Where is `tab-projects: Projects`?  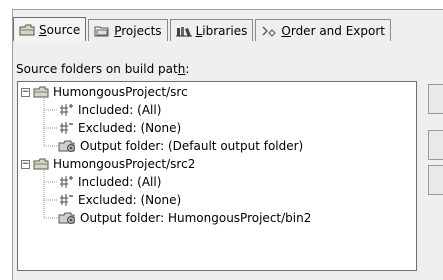
tab-projects: Projects is located at coordinates (128, 30).